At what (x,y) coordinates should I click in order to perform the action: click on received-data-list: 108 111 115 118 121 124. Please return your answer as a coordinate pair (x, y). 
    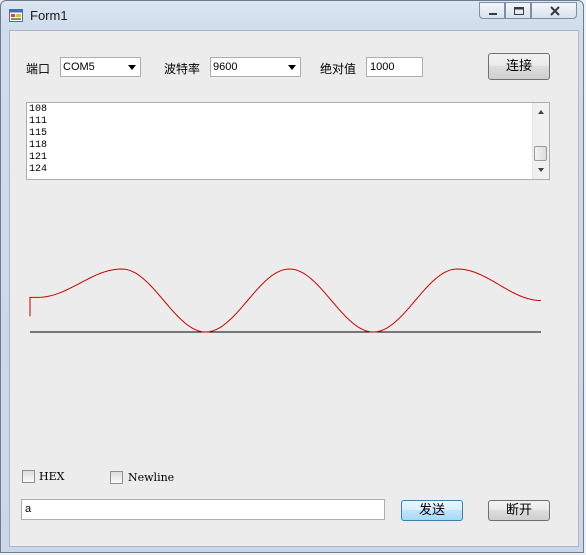
    Looking at the image, I should click on (288, 141).